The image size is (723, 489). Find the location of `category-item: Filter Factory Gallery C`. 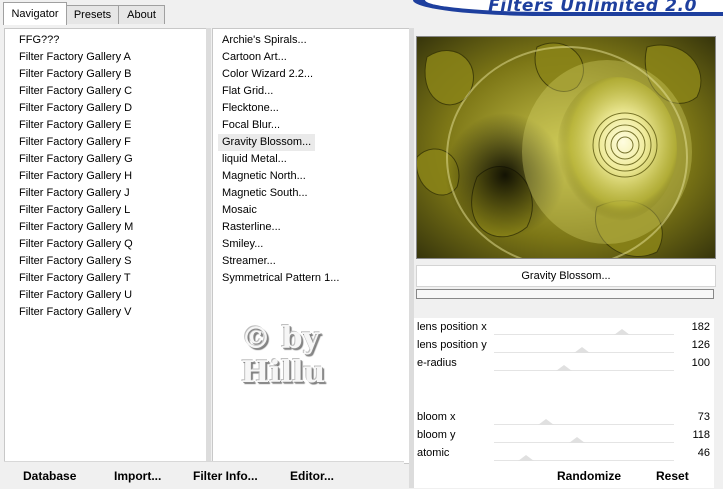

category-item: Filter Factory Gallery C is located at coordinates (75, 91).